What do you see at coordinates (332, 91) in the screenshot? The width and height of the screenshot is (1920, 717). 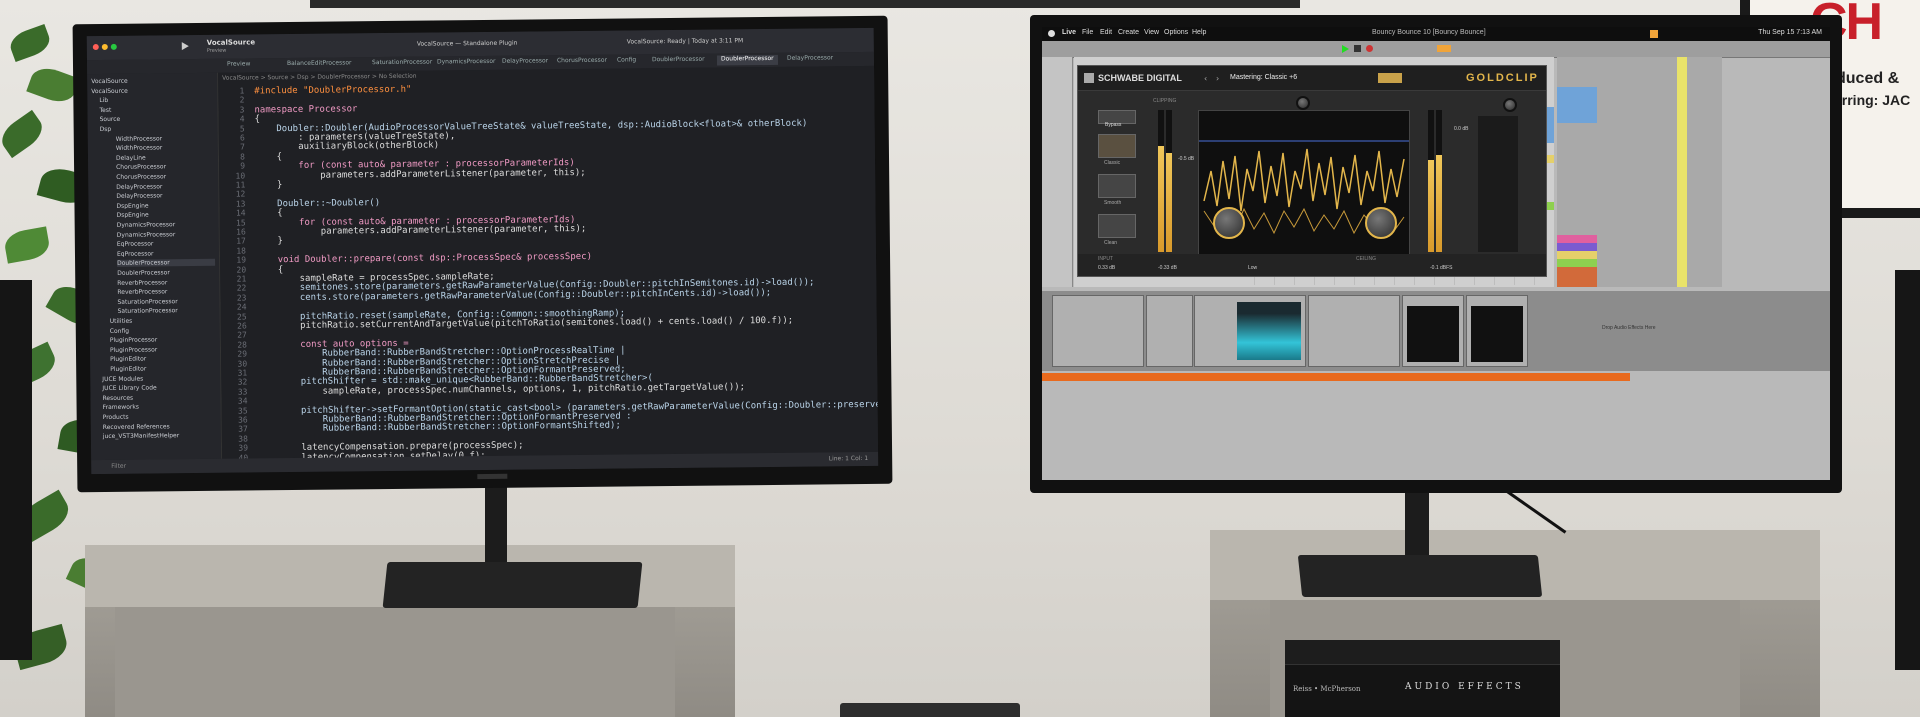 I see `code-line: #include "DoublerProcessor.h"` at bounding box center [332, 91].